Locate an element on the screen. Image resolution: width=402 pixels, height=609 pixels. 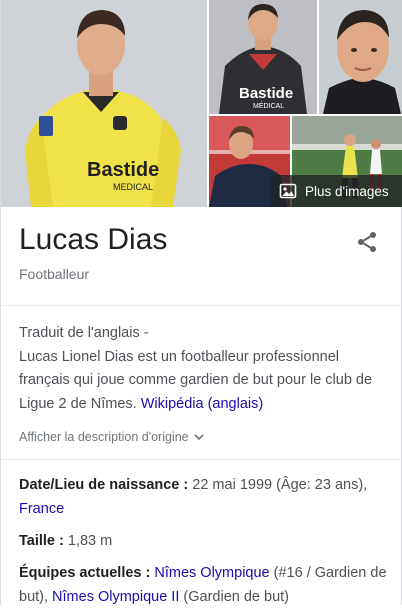
fact-height: Taille : 1,83 m is located at coordinates (204, 542).